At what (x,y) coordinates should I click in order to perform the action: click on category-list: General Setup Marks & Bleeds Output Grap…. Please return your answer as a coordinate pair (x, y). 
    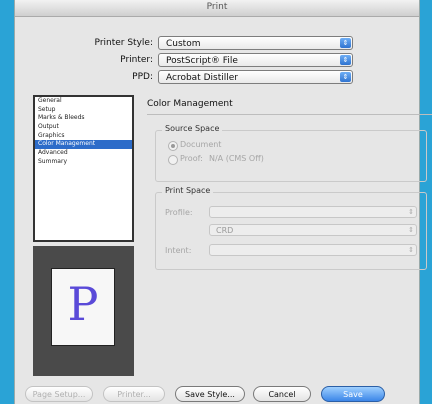
    Looking at the image, I should click on (83, 168).